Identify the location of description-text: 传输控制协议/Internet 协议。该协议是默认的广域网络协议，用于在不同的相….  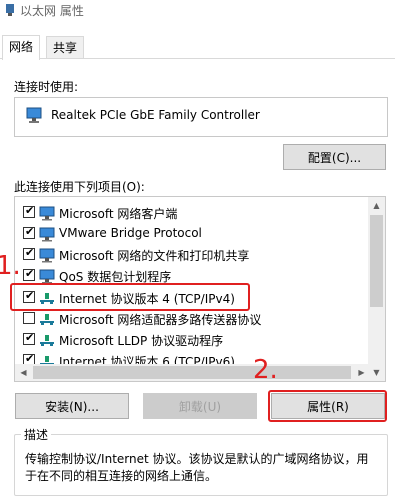
(197, 467).